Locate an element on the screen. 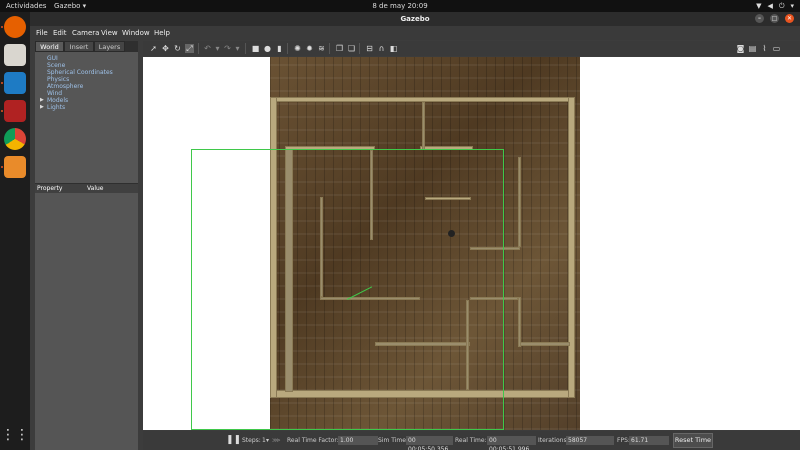 This screenshot has height=450, width=800. window-titlebar: Gazebo – □ ✕ is located at coordinates (415, 19).